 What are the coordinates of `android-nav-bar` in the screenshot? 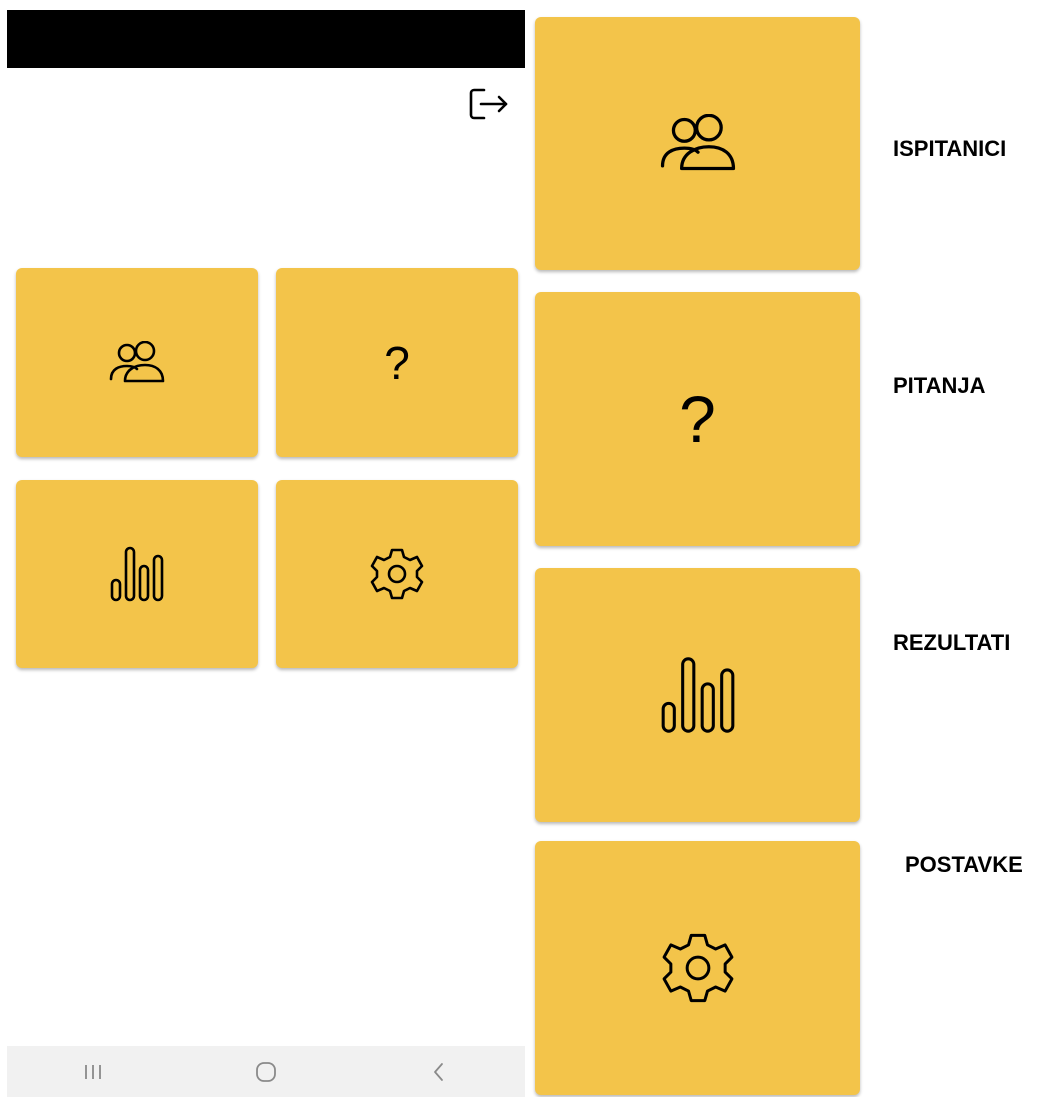 It's located at (266, 1071).